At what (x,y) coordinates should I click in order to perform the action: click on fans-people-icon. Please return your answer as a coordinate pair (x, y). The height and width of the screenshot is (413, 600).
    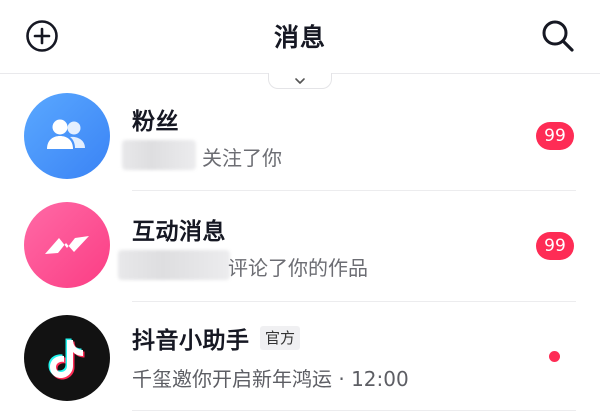
    Looking at the image, I should click on (66, 134).